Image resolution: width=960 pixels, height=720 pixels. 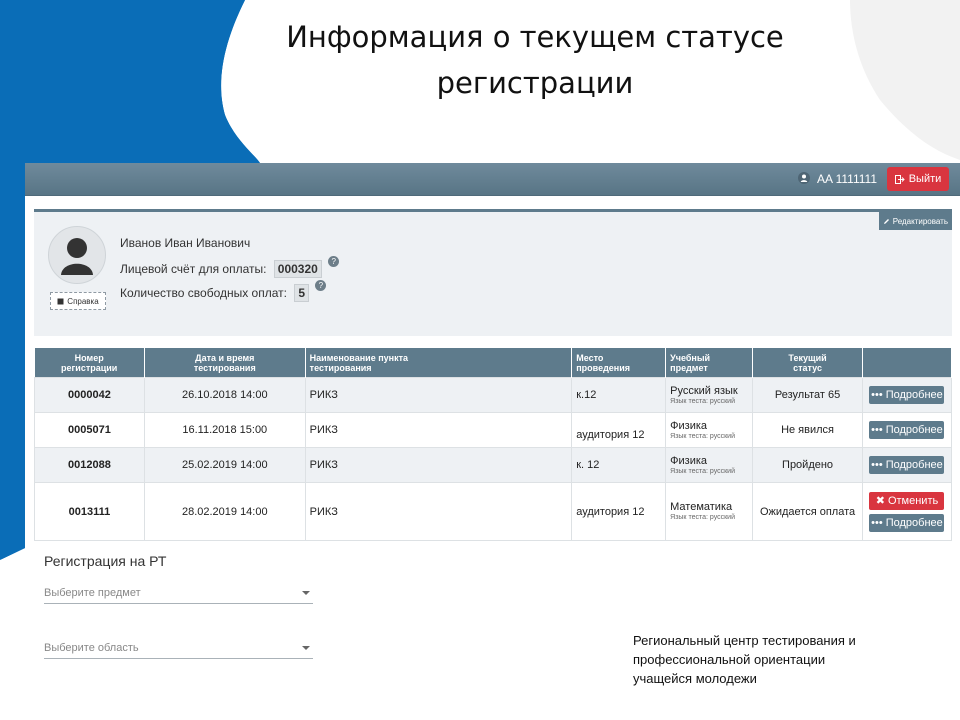 I want to click on cell-datetime: 16.11.2018 15:00, so click(x=224, y=430).